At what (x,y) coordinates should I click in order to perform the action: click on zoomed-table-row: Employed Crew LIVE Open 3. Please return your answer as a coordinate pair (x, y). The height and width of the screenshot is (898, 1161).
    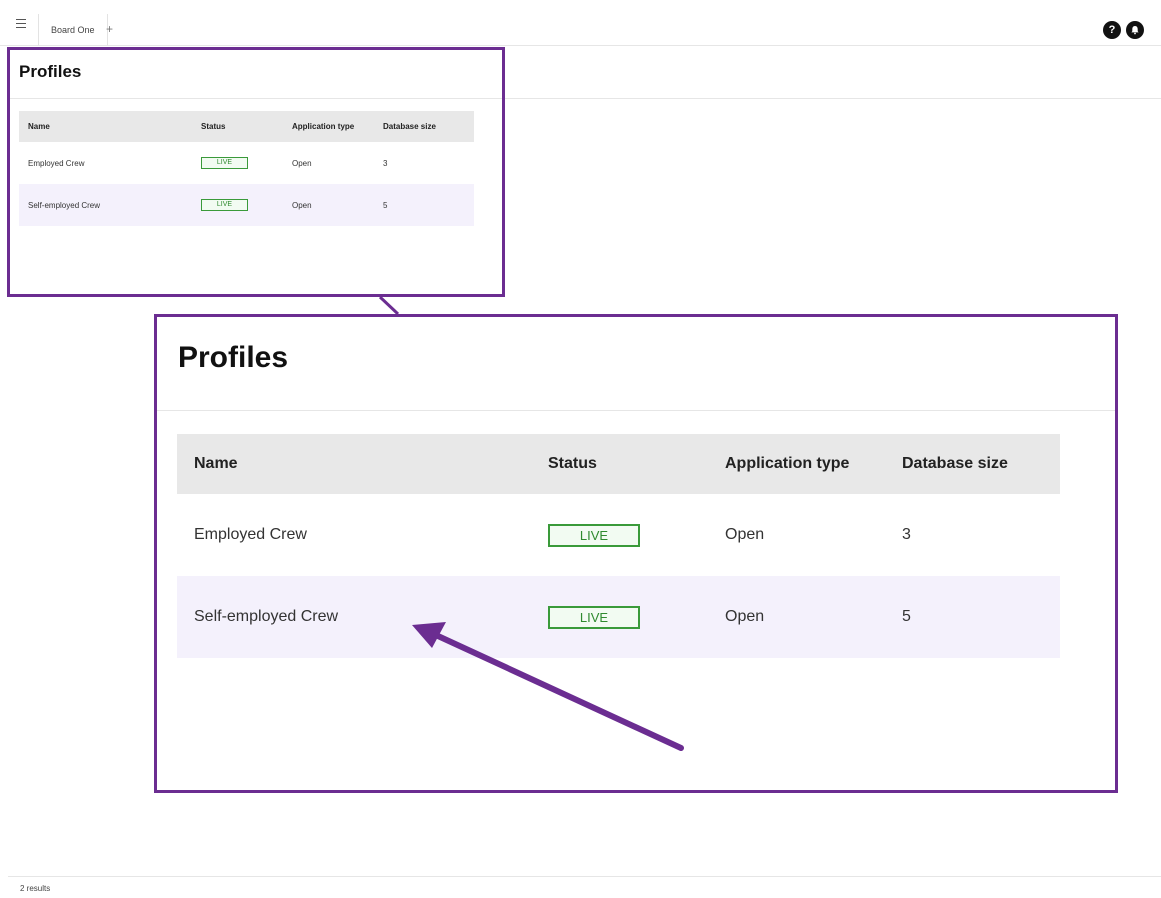
    Looking at the image, I should click on (618, 535).